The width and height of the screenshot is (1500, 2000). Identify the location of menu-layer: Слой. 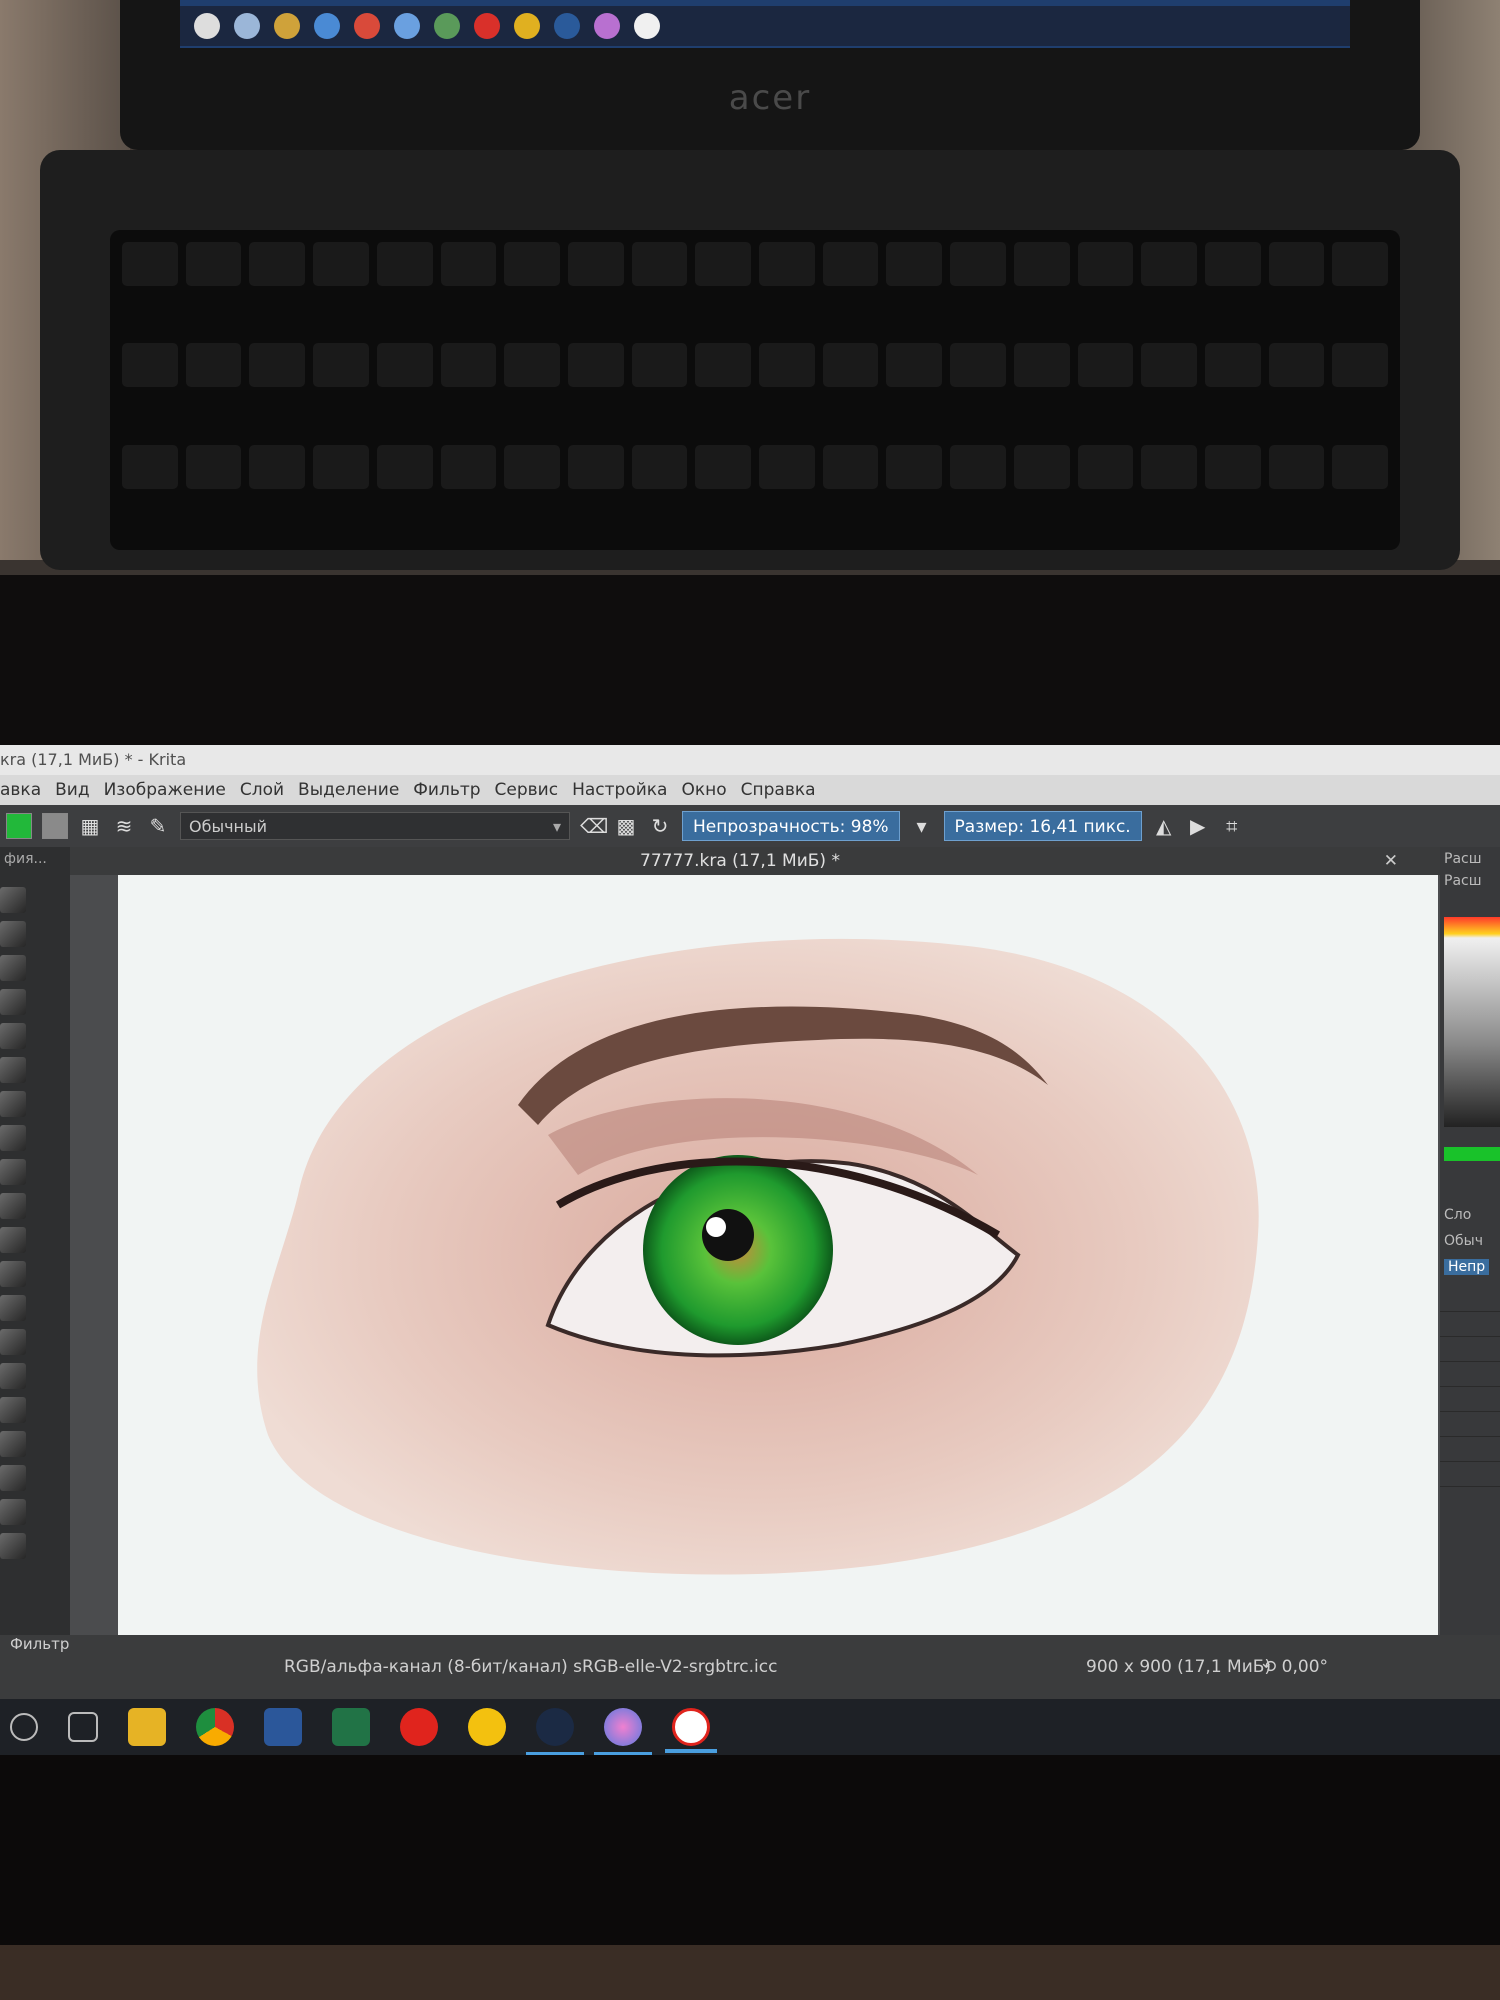
(262, 790).